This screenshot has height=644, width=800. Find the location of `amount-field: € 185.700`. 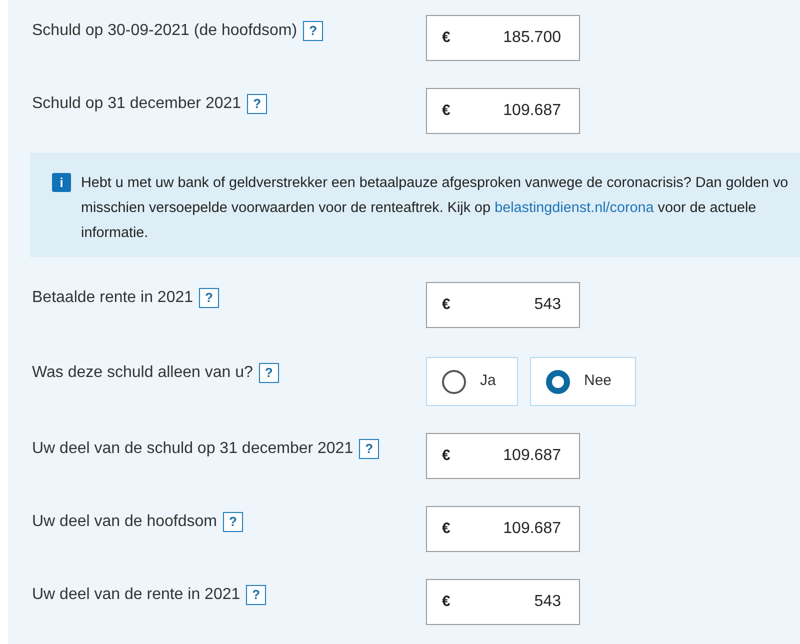

amount-field: € 185.700 is located at coordinates (503, 38).